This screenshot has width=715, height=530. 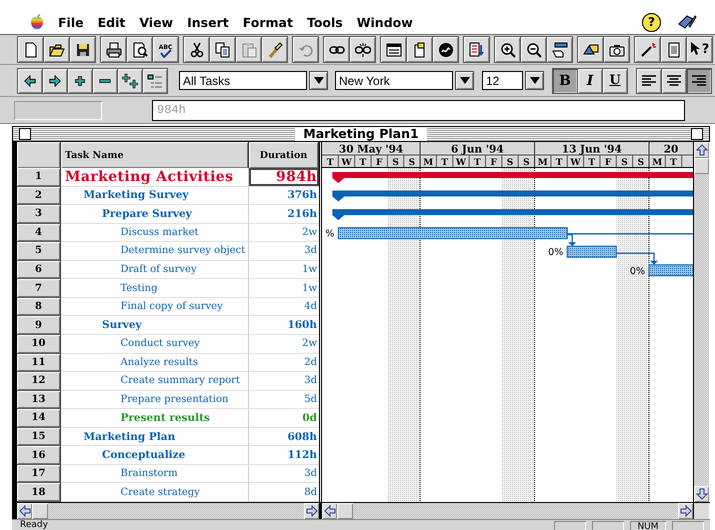 I want to click on row-header: 10, so click(x=39, y=344).